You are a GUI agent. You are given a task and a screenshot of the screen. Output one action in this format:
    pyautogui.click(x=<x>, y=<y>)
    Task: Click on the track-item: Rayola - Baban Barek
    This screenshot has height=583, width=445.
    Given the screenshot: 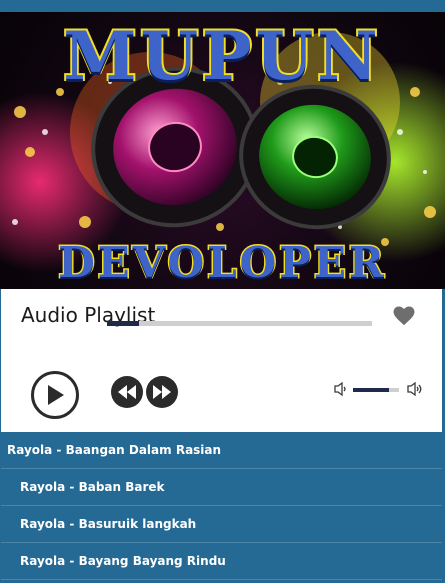 What is the action you would take?
    pyautogui.click(x=221, y=487)
    